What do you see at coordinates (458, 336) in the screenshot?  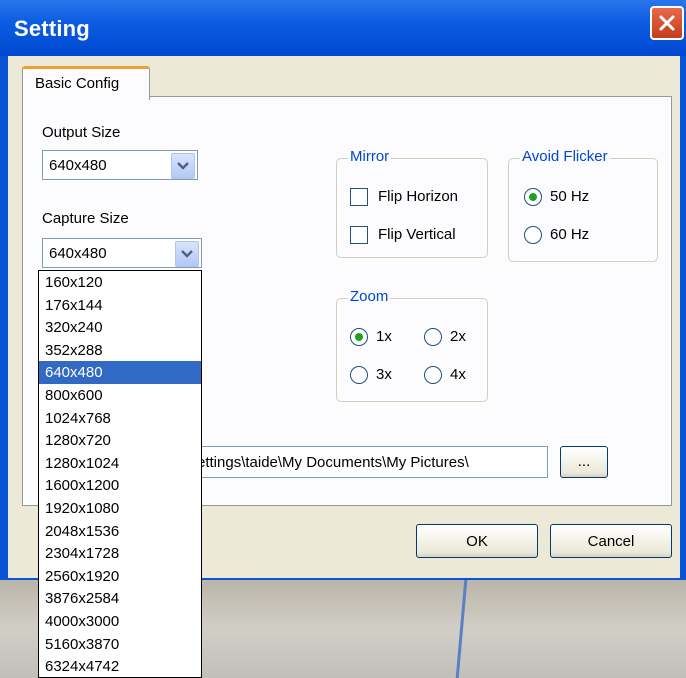 I see `radio-zoom-2x-label: 2x` at bounding box center [458, 336].